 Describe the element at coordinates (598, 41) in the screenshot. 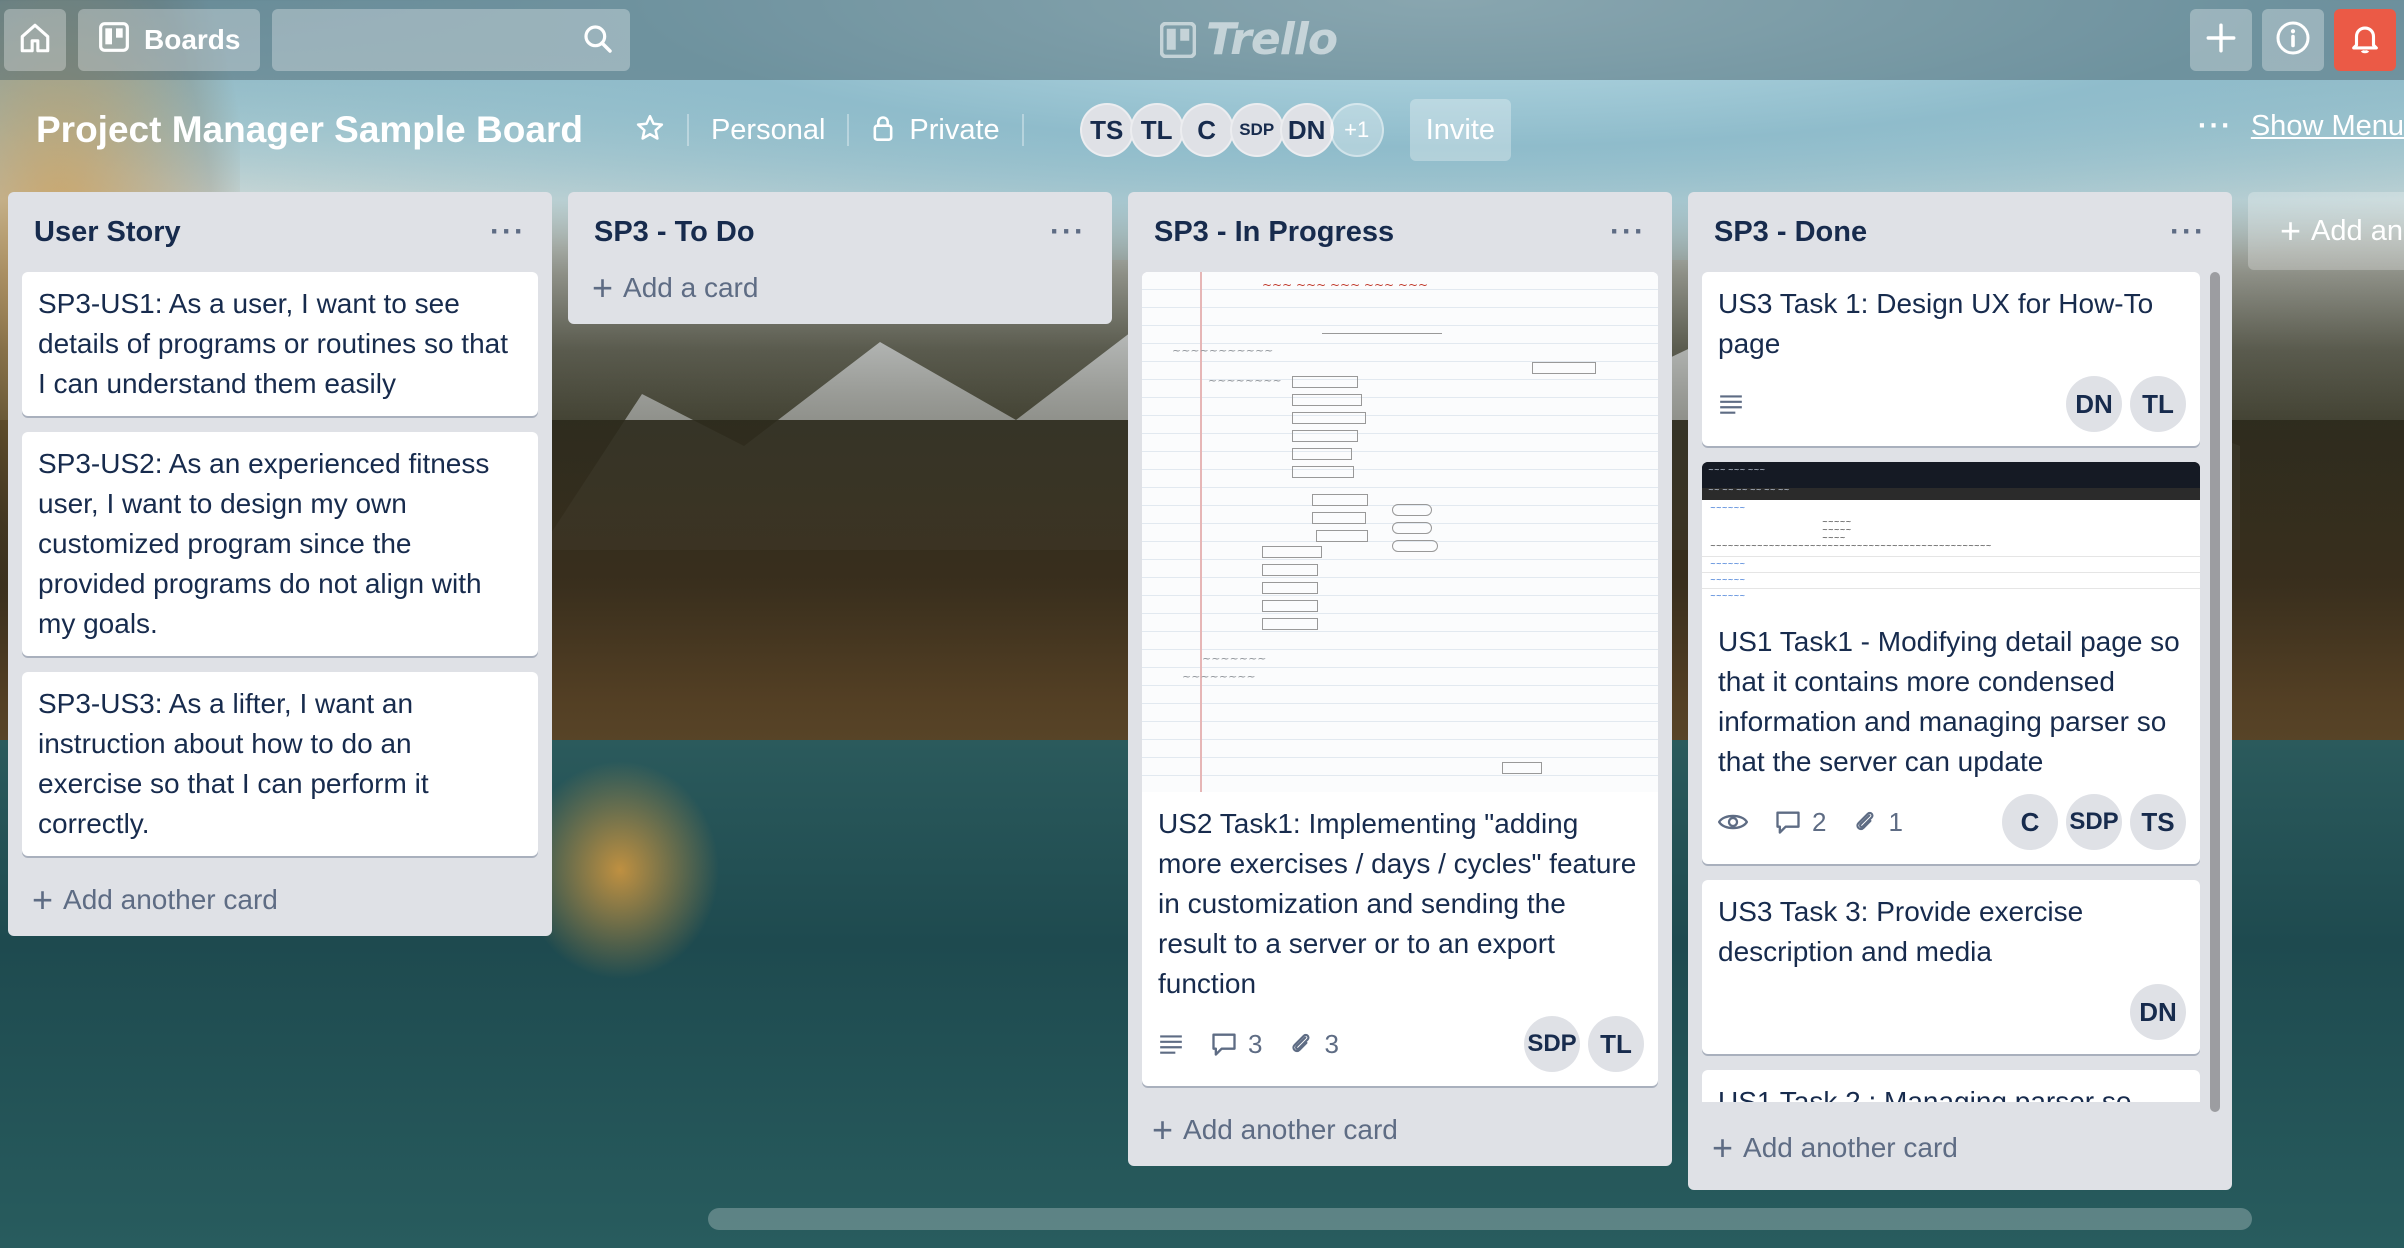

I see `search-icon` at that location.